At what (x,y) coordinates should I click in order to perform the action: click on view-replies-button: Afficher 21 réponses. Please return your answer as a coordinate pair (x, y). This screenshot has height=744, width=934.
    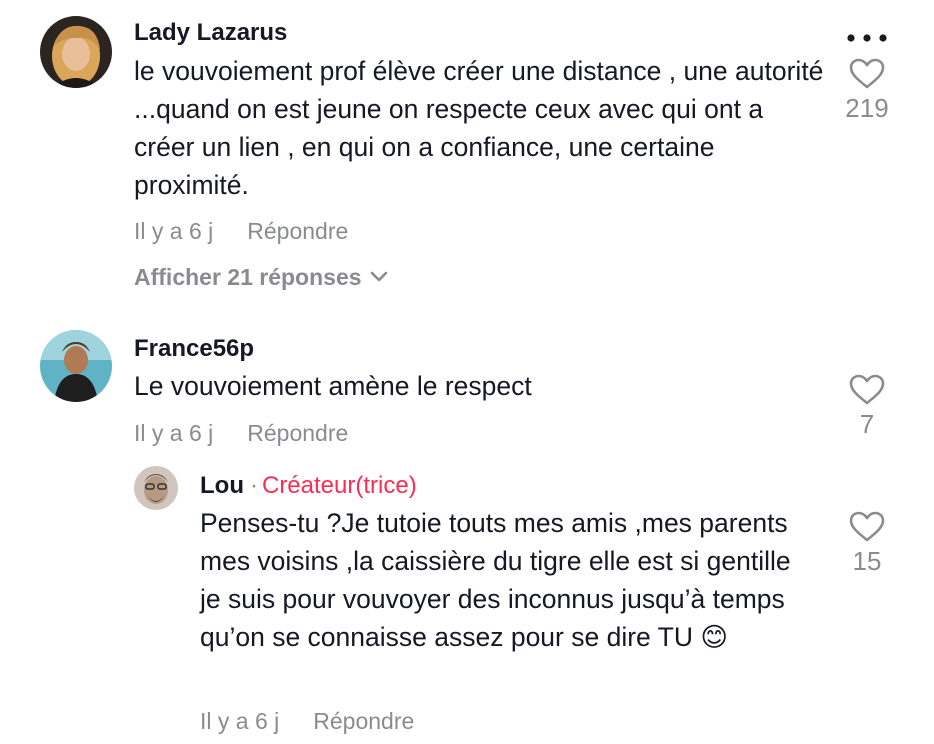
    Looking at the image, I should click on (261, 277).